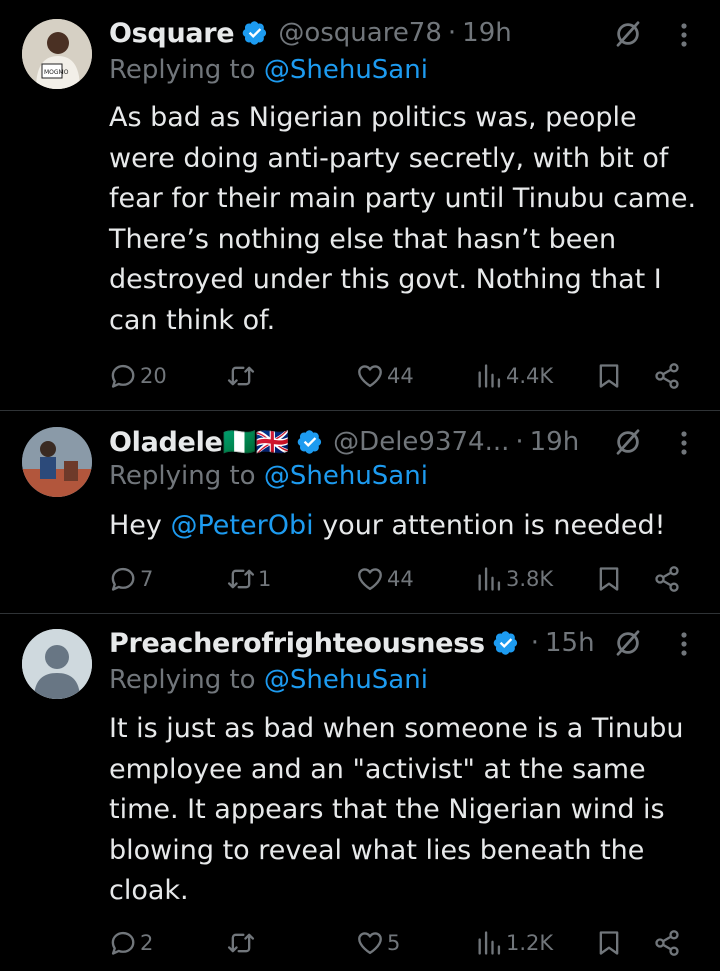 Image resolution: width=720 pixels, height=971 pixels. I want to click on svg-text: MOGMO, so click(56, 72).